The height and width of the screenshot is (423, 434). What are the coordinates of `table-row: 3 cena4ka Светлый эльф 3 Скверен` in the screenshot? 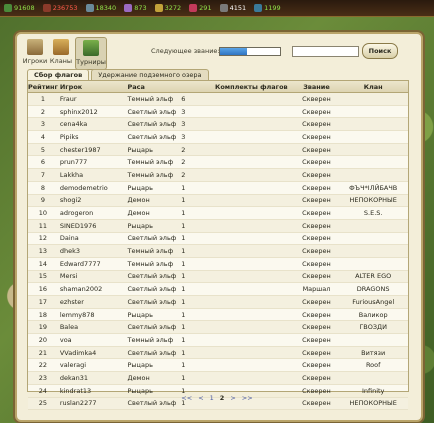 It's located at (218, 125).